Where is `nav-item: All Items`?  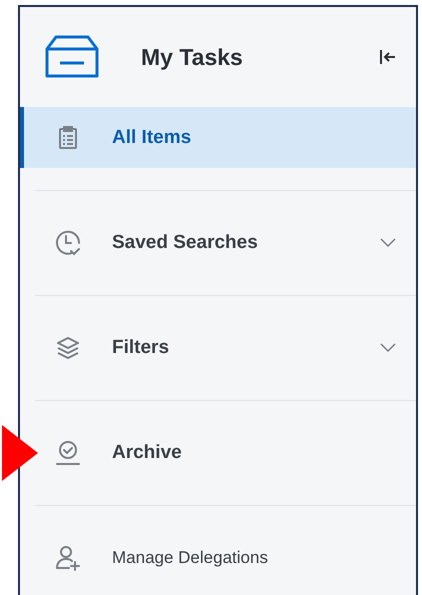
nav-item: All Items is located at coordinates (218, 137).